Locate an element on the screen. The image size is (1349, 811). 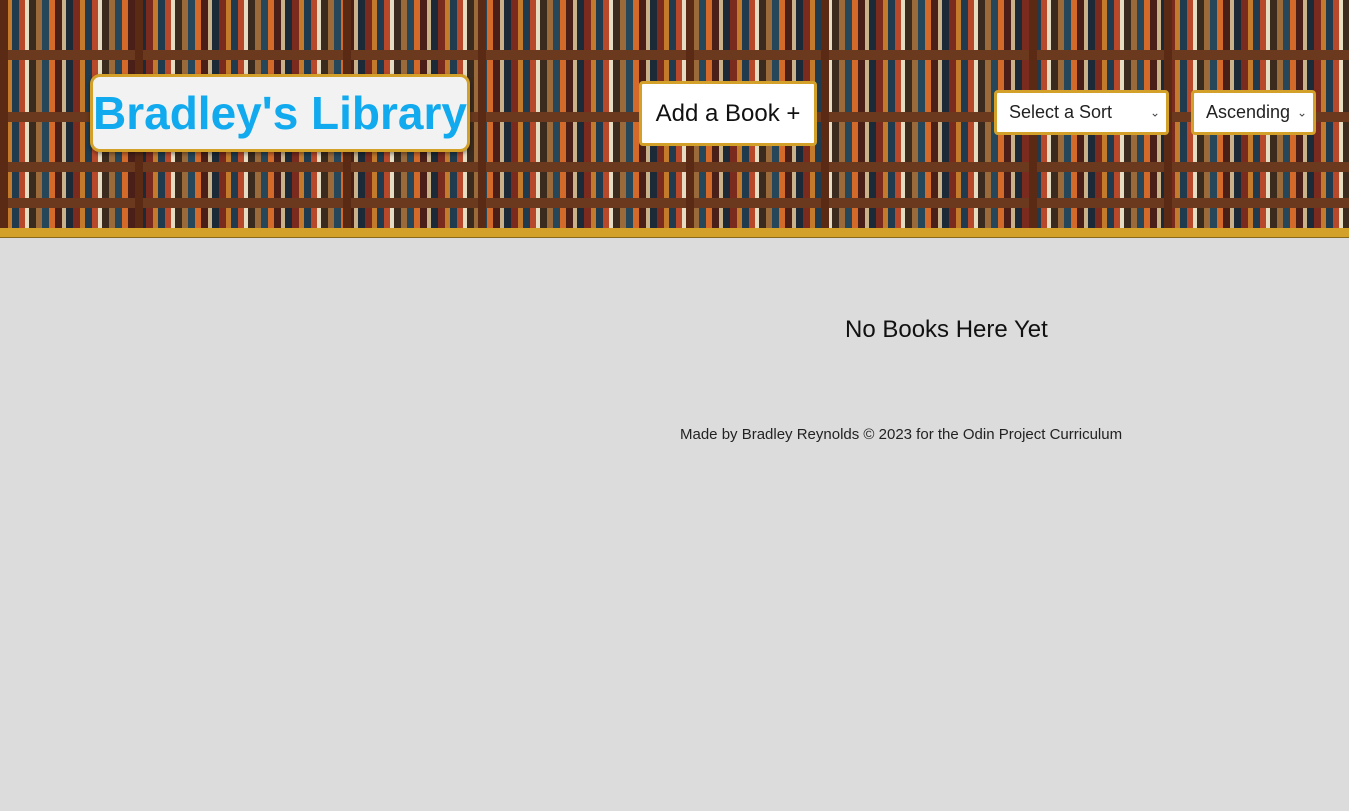
header-divider is located at coordinates (674, 233).